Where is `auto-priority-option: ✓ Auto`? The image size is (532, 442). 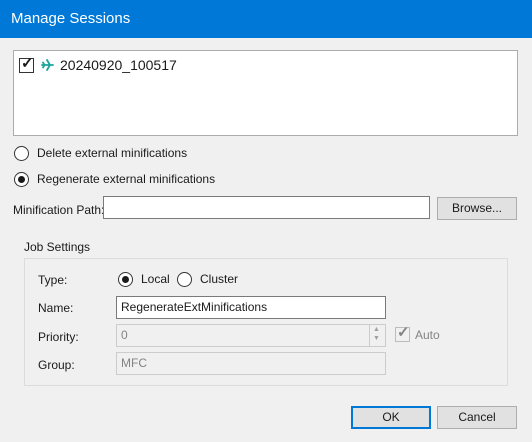
auto-priority-option: ✓ Auto is located at coordinates (417, 333).